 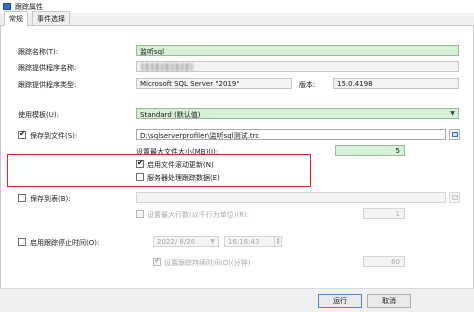 What do you see at coordinates (50, 199) in the screenshot?
I see `save-to-table-label: 保存到表(B):` at bounding box center [50, 199].